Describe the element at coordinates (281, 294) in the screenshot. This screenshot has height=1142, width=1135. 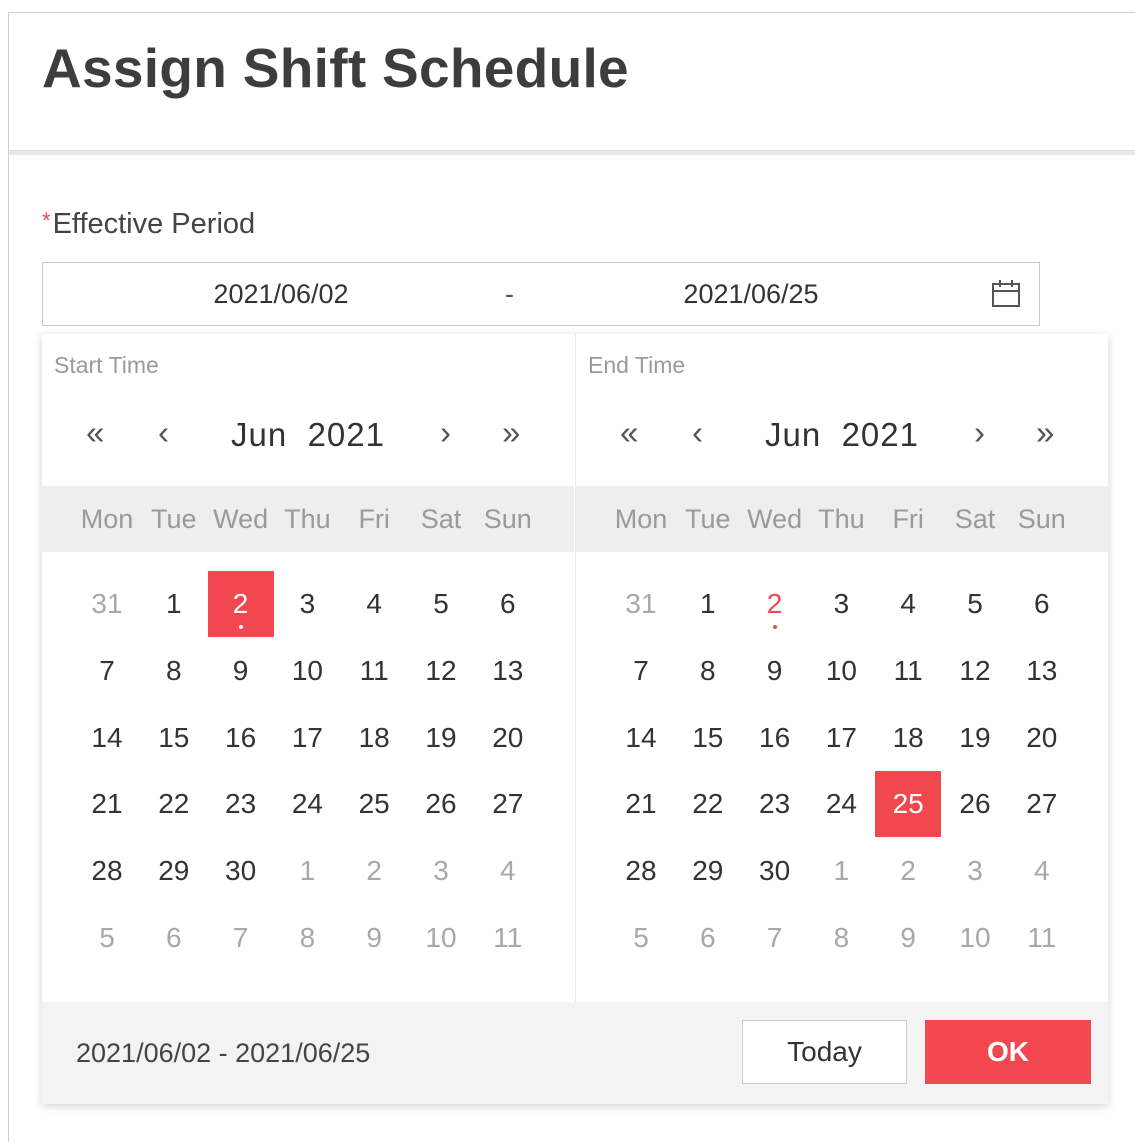
I see `start-date-value: 2021/06/02` at that location.